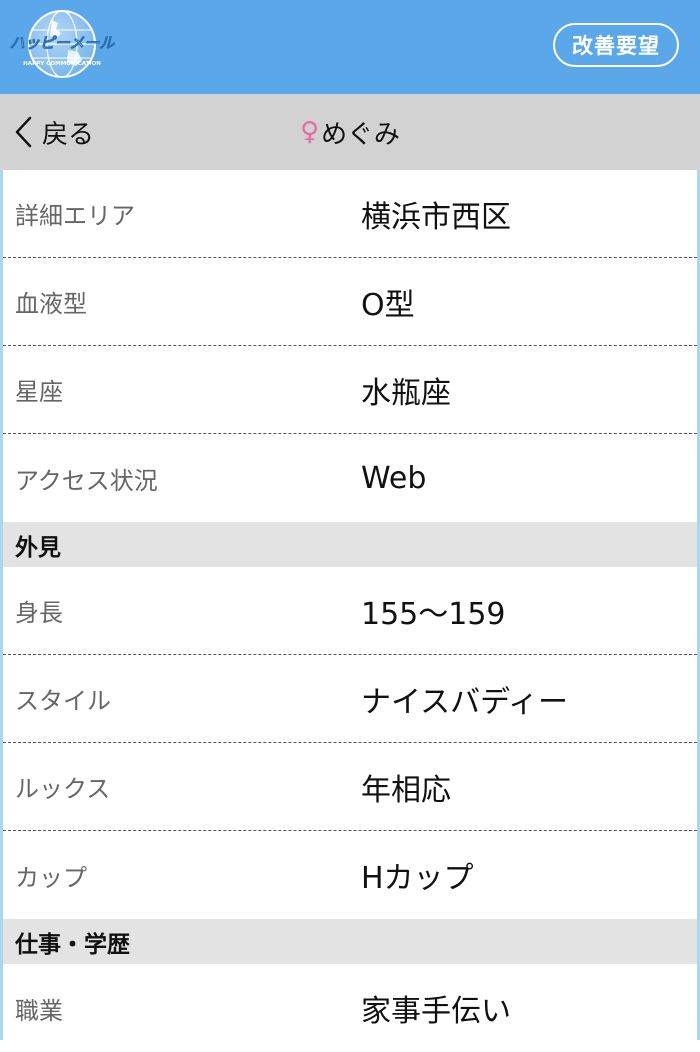 The width and height of the screenshot is (700, 1052). What do you see at coordinates (433, 614) in the screenshot?
I see `row-value: 155〜159` at bounding box center [433, 614].